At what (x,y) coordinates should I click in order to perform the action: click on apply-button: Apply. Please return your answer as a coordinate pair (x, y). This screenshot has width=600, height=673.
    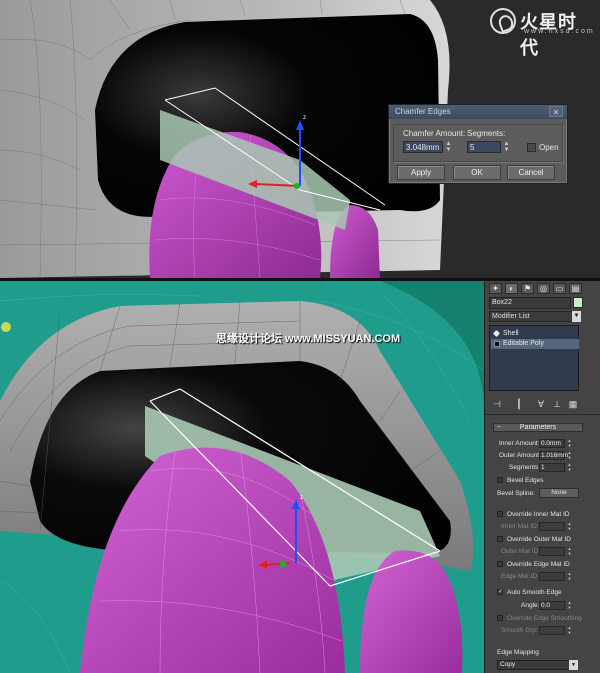
    Looking at the image, I should click on (421, 172).